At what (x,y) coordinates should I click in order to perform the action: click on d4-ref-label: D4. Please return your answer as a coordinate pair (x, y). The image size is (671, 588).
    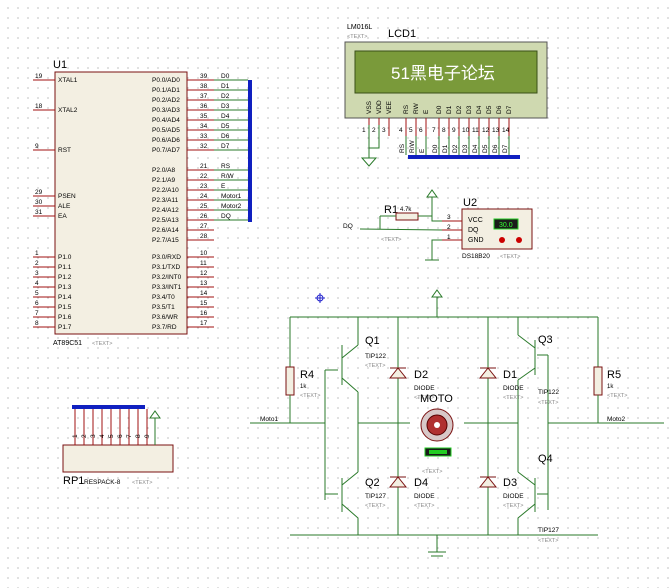
    Looking at the image, I should click on (421, 483).